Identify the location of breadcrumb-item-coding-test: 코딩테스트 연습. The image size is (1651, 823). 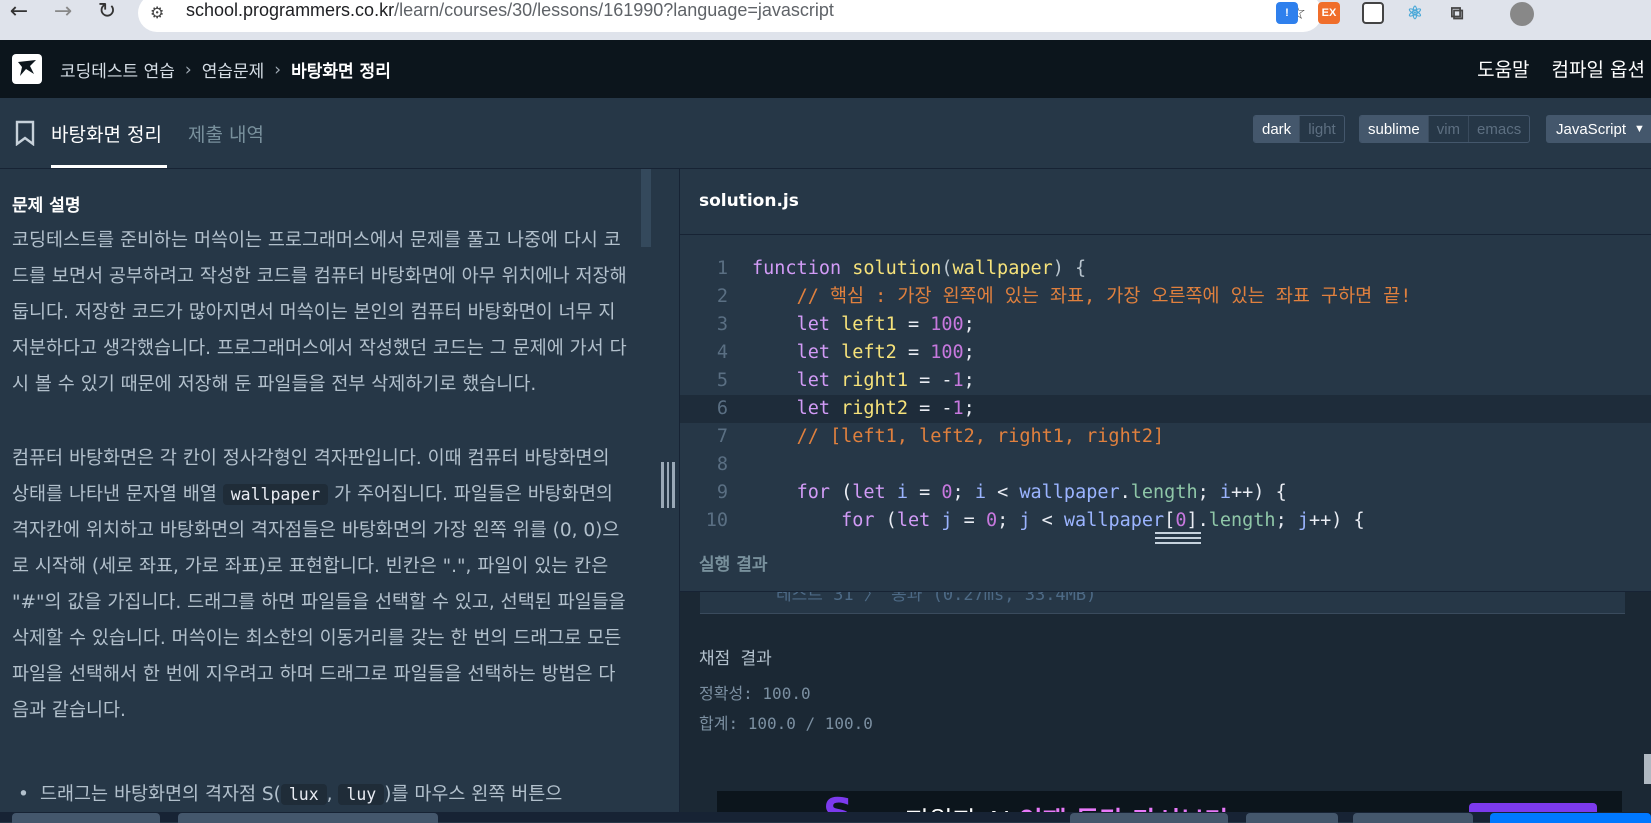
(117, 69).